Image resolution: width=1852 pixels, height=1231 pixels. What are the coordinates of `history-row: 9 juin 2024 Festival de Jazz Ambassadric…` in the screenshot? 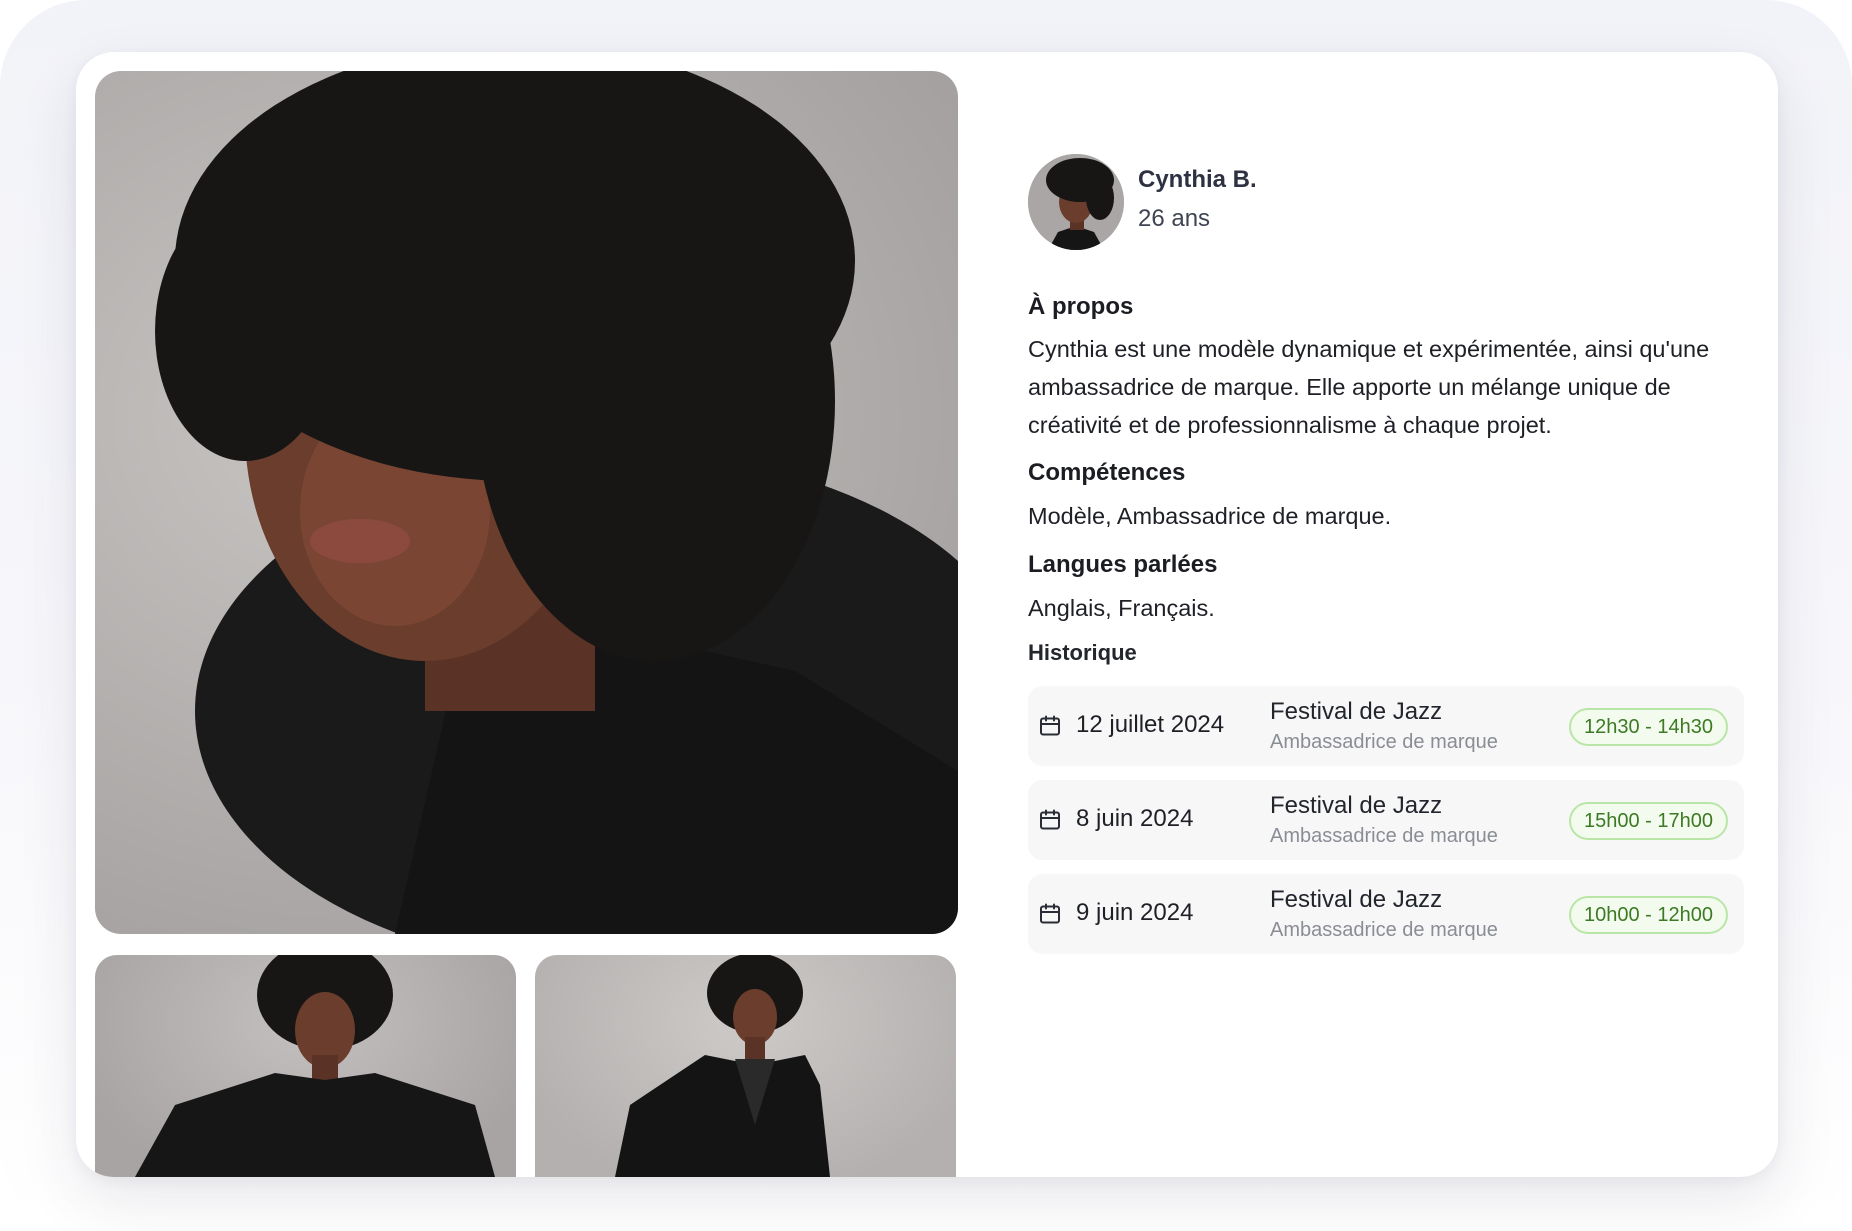 It's located at (1386, 914).